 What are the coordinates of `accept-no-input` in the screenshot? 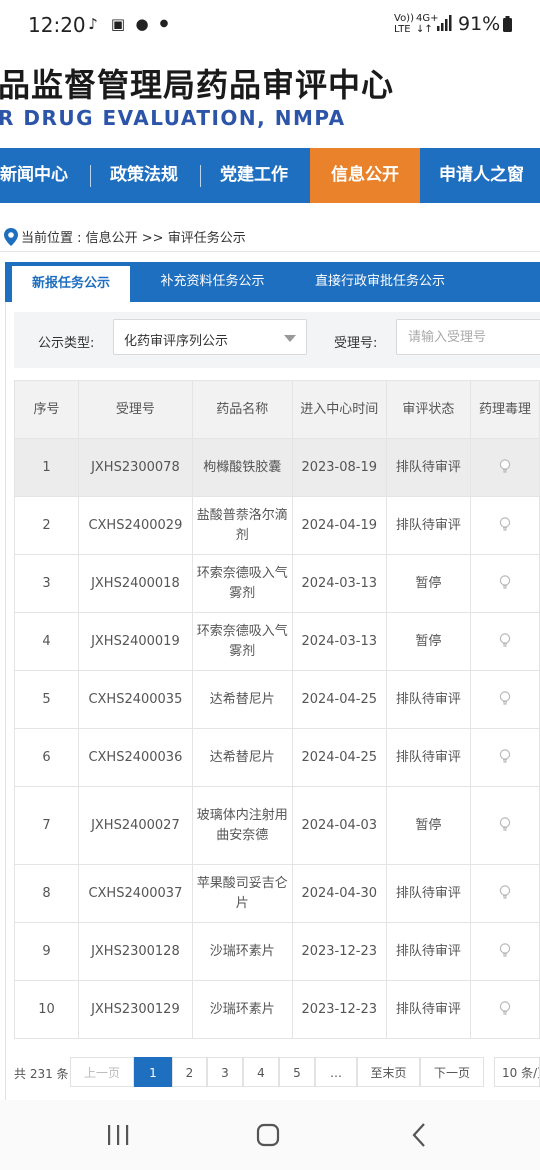 It's located at (468, 337).